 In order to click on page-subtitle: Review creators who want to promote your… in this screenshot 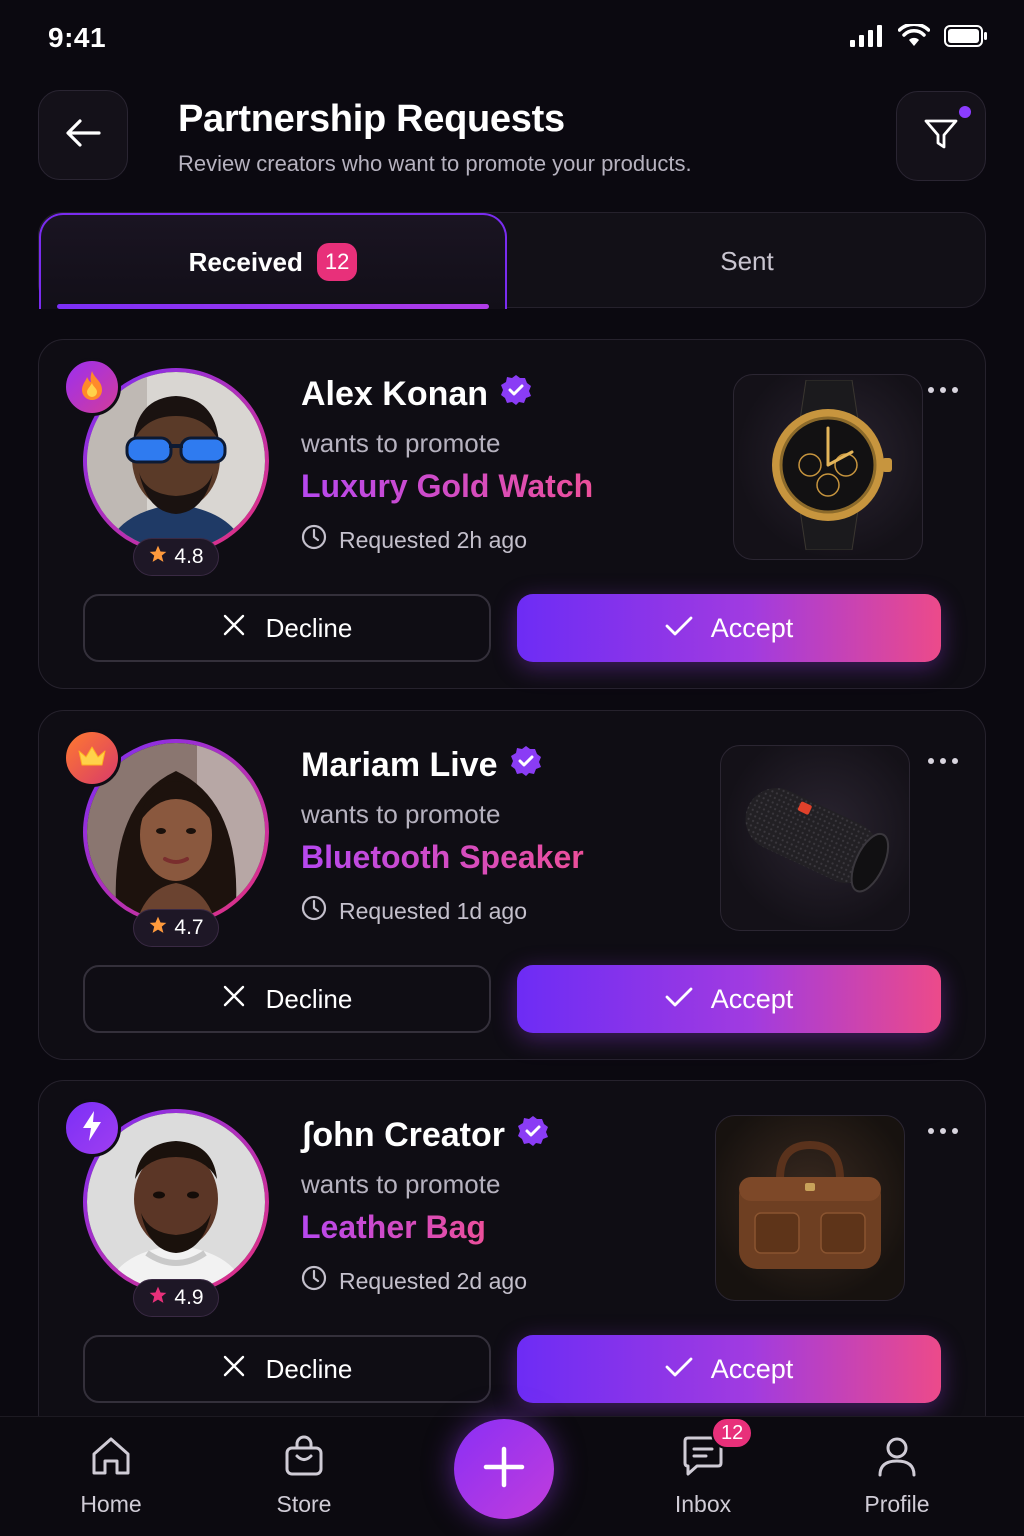, I will do `click(435, 163)`.